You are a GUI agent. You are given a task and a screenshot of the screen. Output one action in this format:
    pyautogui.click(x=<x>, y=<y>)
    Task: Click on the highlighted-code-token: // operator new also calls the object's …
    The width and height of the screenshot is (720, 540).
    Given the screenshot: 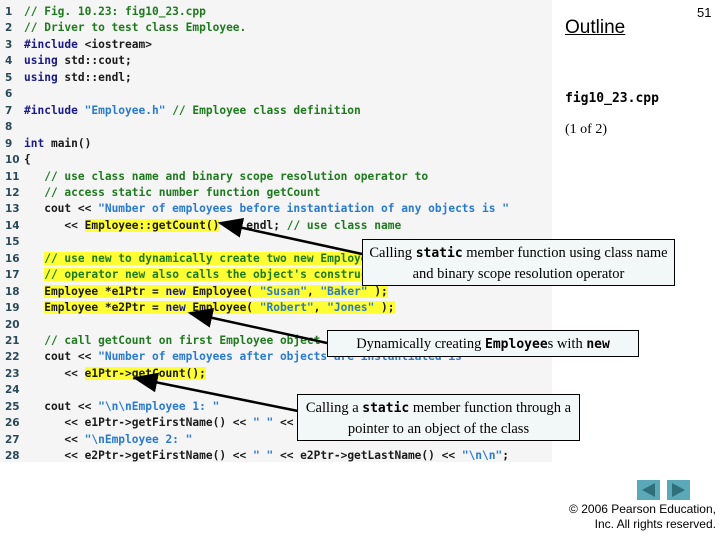 What is the action you would take?
    pyautogui.click(x=216, y=275)
    